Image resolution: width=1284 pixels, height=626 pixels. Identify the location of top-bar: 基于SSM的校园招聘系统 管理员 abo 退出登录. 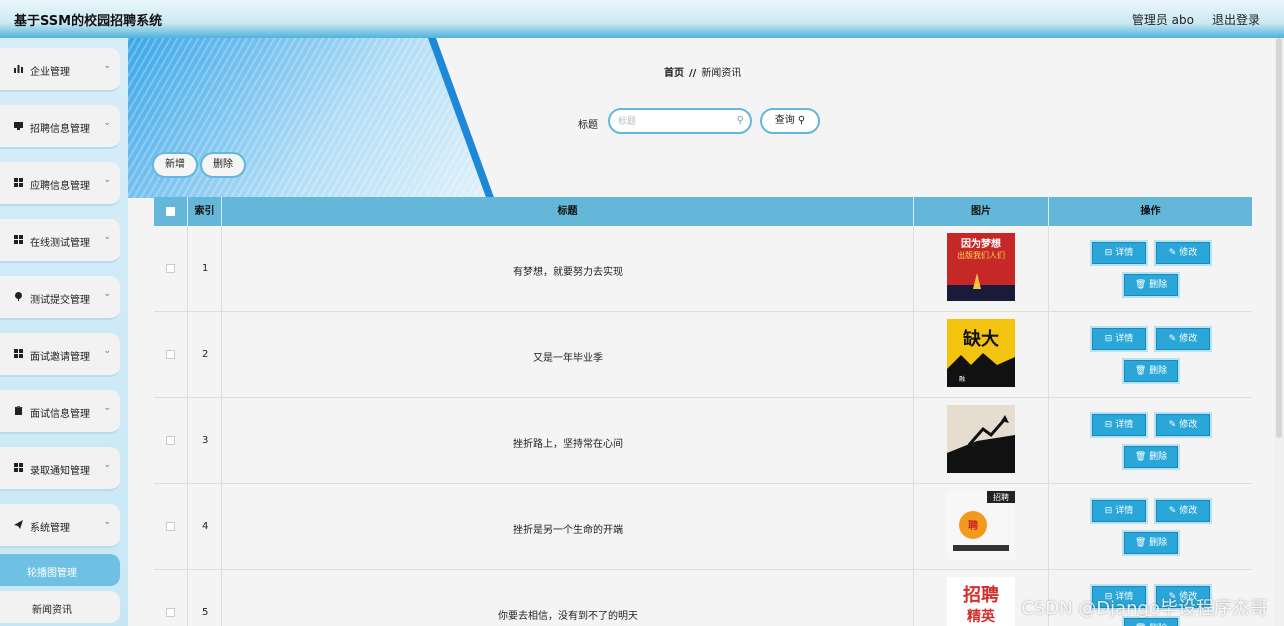
(642, 19).